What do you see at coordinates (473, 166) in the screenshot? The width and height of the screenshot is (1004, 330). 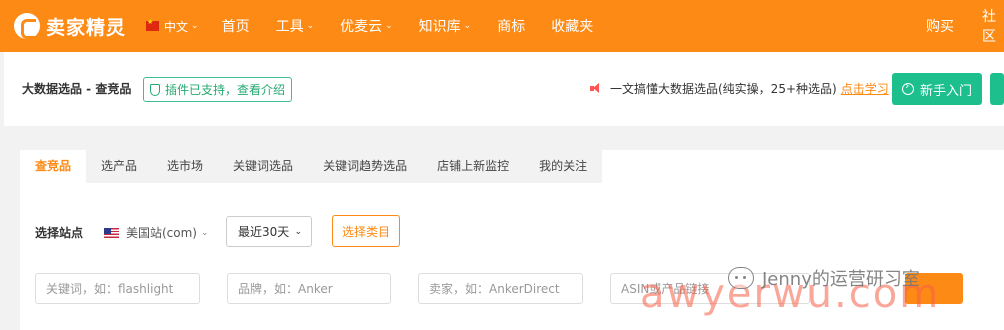 I see `tab-store-monitor: 店铺上新监控` at bounding box center [473, 166].